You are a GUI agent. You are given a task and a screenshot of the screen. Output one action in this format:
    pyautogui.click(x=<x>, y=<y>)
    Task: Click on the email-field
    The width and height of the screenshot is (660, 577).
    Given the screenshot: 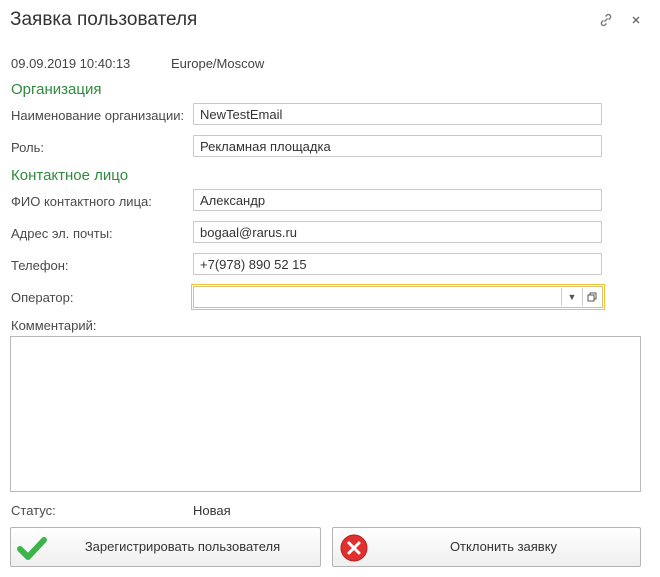 What is the action you would take?
    pyautogui.click(x=397, y=232)
    